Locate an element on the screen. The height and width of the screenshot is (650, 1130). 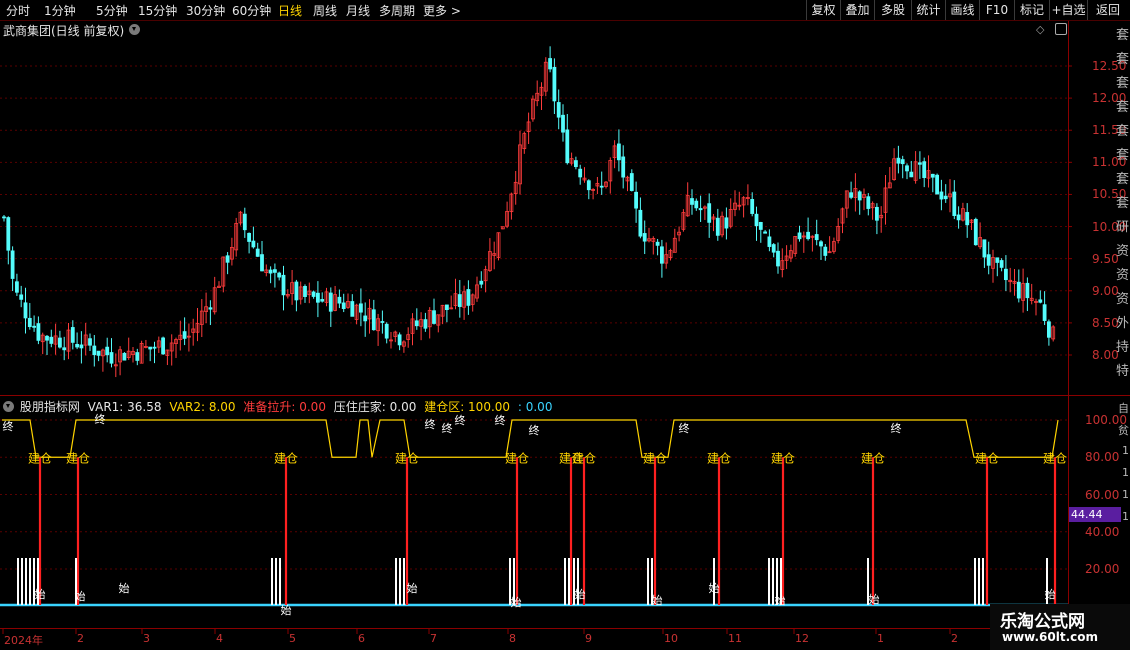
jiancang-label: 建仓 is located at coordinates (584, 458).